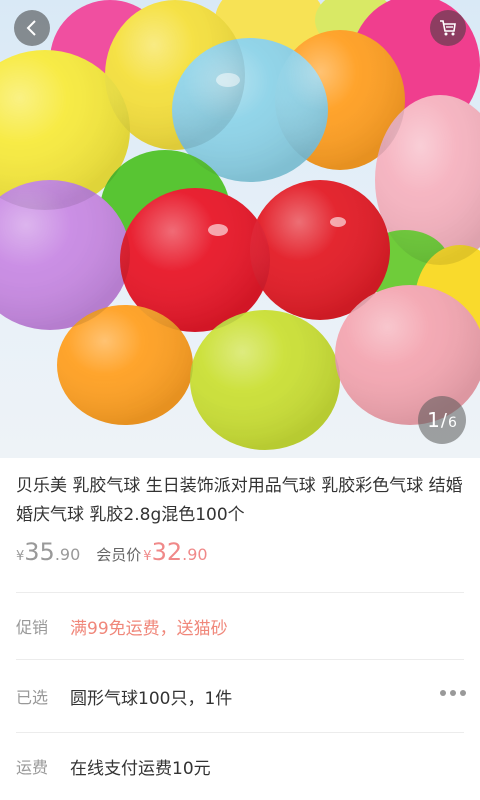 The image size is (480, 800). Describe the element at coordinates (32, 627) in the screenshot. I see `promotion-label: 促销` at that location.